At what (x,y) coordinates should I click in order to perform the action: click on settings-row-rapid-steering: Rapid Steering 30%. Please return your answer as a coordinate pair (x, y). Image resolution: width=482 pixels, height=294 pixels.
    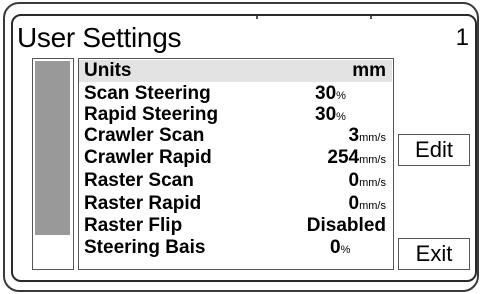
    Looking at the image, I should click on (235, 115).